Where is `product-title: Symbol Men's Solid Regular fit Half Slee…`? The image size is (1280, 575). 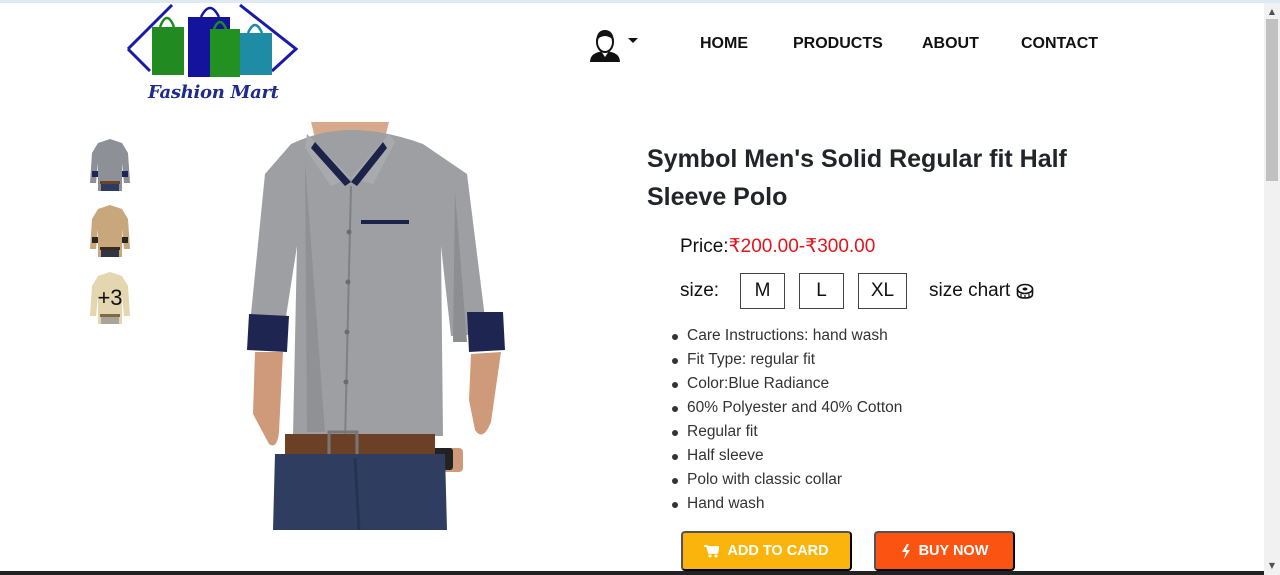
product-title: Symbol Men's Solid Regular fit Half Slee… is located at coordinates (857, 178).